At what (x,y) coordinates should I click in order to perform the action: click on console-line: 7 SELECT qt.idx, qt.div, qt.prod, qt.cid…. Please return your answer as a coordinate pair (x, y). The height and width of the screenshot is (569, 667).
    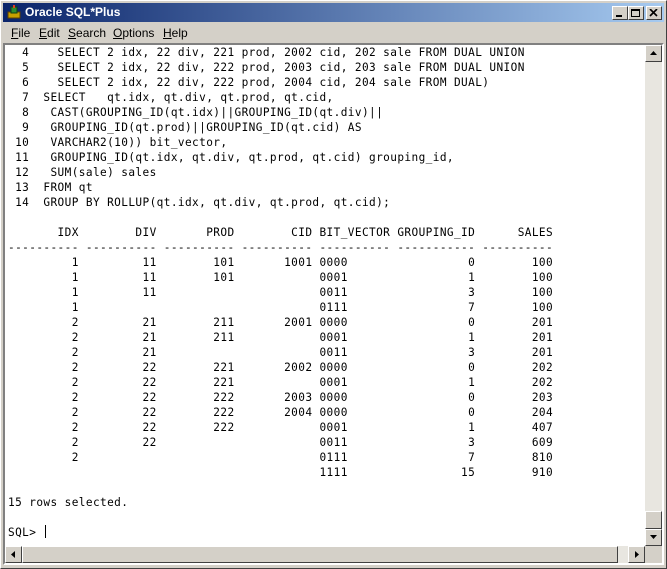
    Looking at the image, I should click on (171, 97).